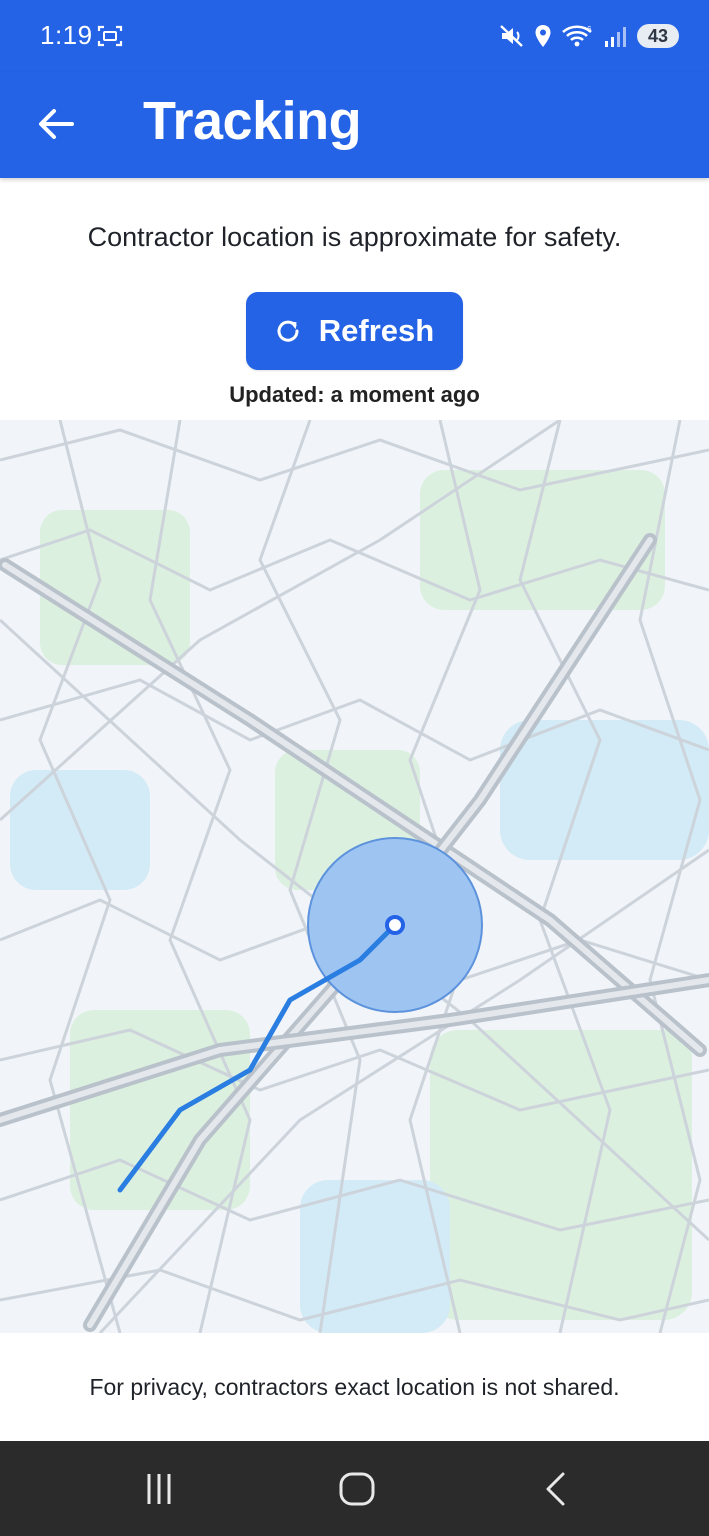 The height and width of the screenshot is (1536, 709). I want to click on signal-icon, so click(615, 37).